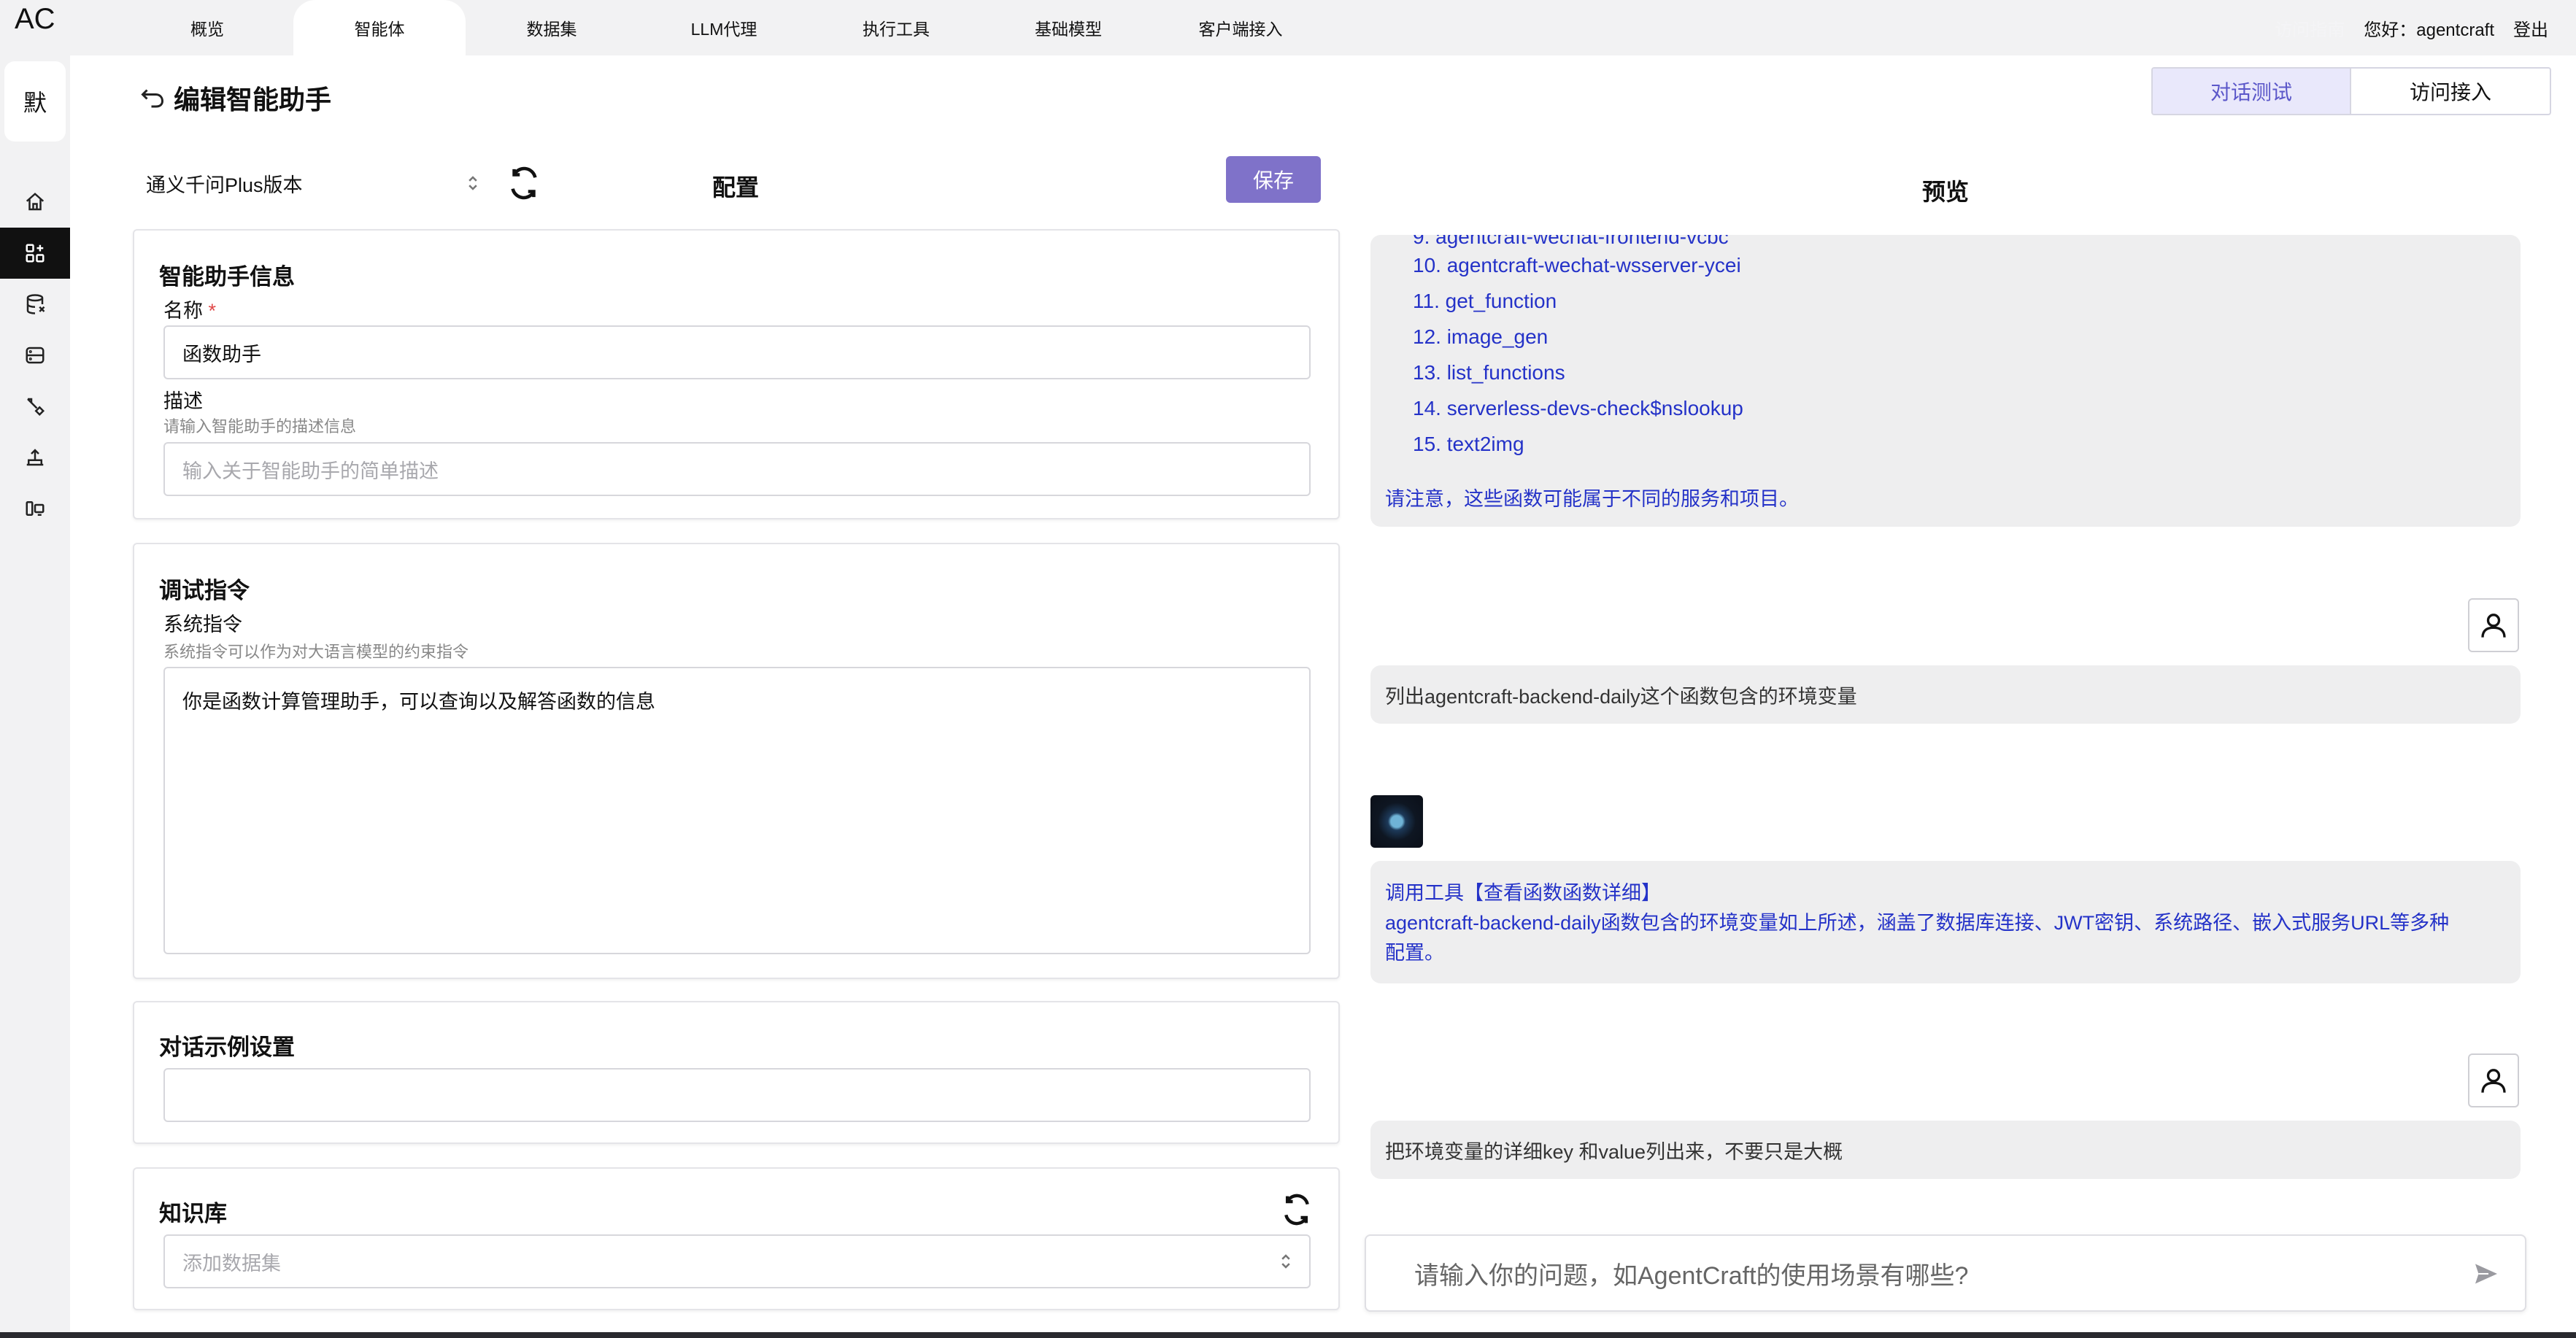  What do you see at coordinates (1396, 822) in the screenshot?
I see `bot-avatar` at bounding box center [1396, 822].